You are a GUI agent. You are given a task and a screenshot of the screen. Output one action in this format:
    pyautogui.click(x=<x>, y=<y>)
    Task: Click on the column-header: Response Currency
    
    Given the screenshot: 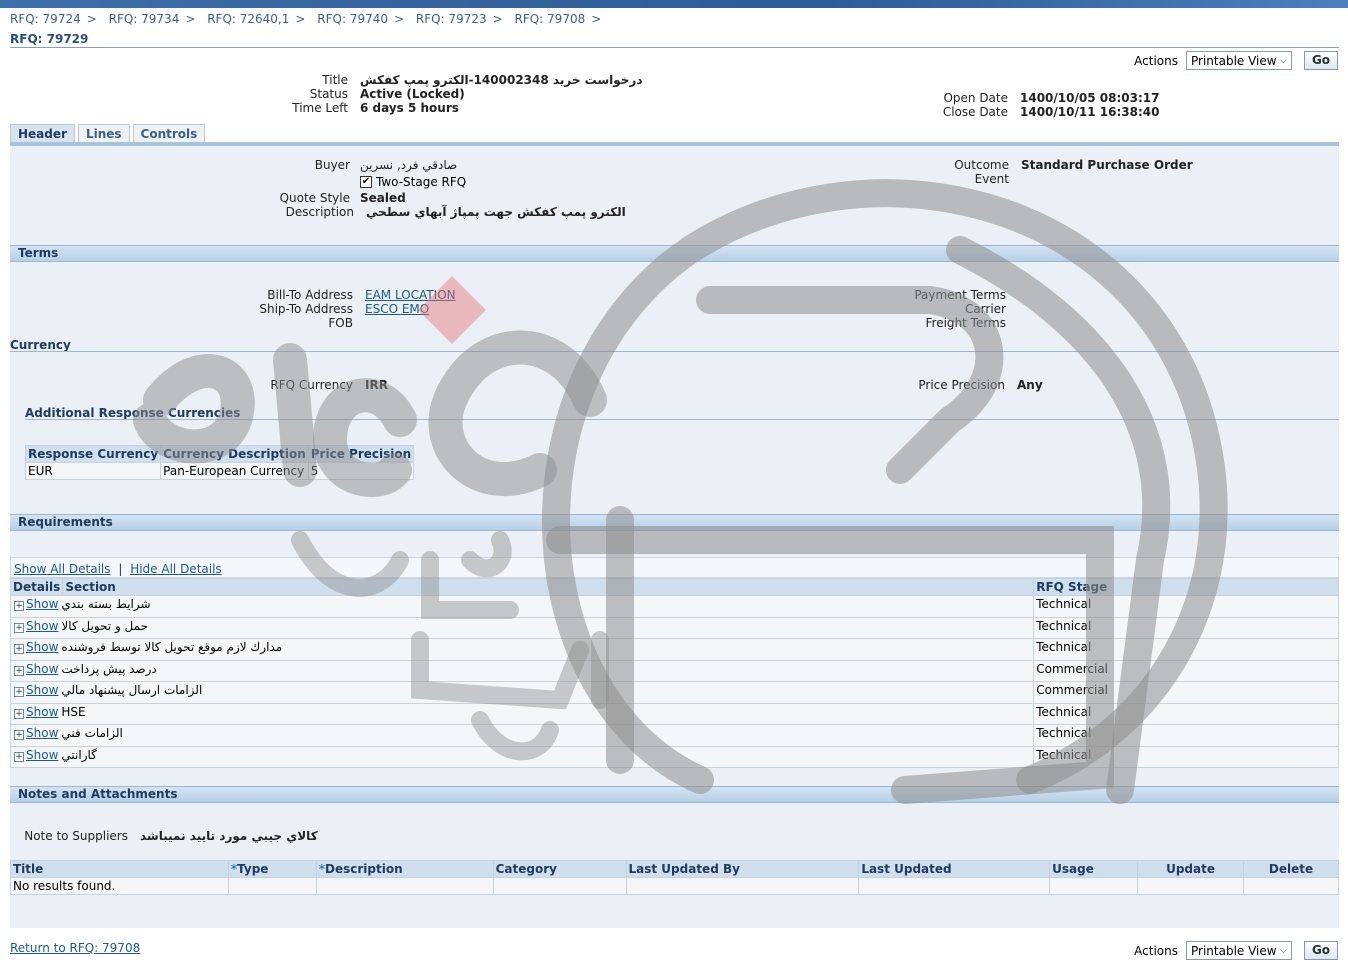 What is the action you would take?
    pyautogui.click(x=93, y=454)
    